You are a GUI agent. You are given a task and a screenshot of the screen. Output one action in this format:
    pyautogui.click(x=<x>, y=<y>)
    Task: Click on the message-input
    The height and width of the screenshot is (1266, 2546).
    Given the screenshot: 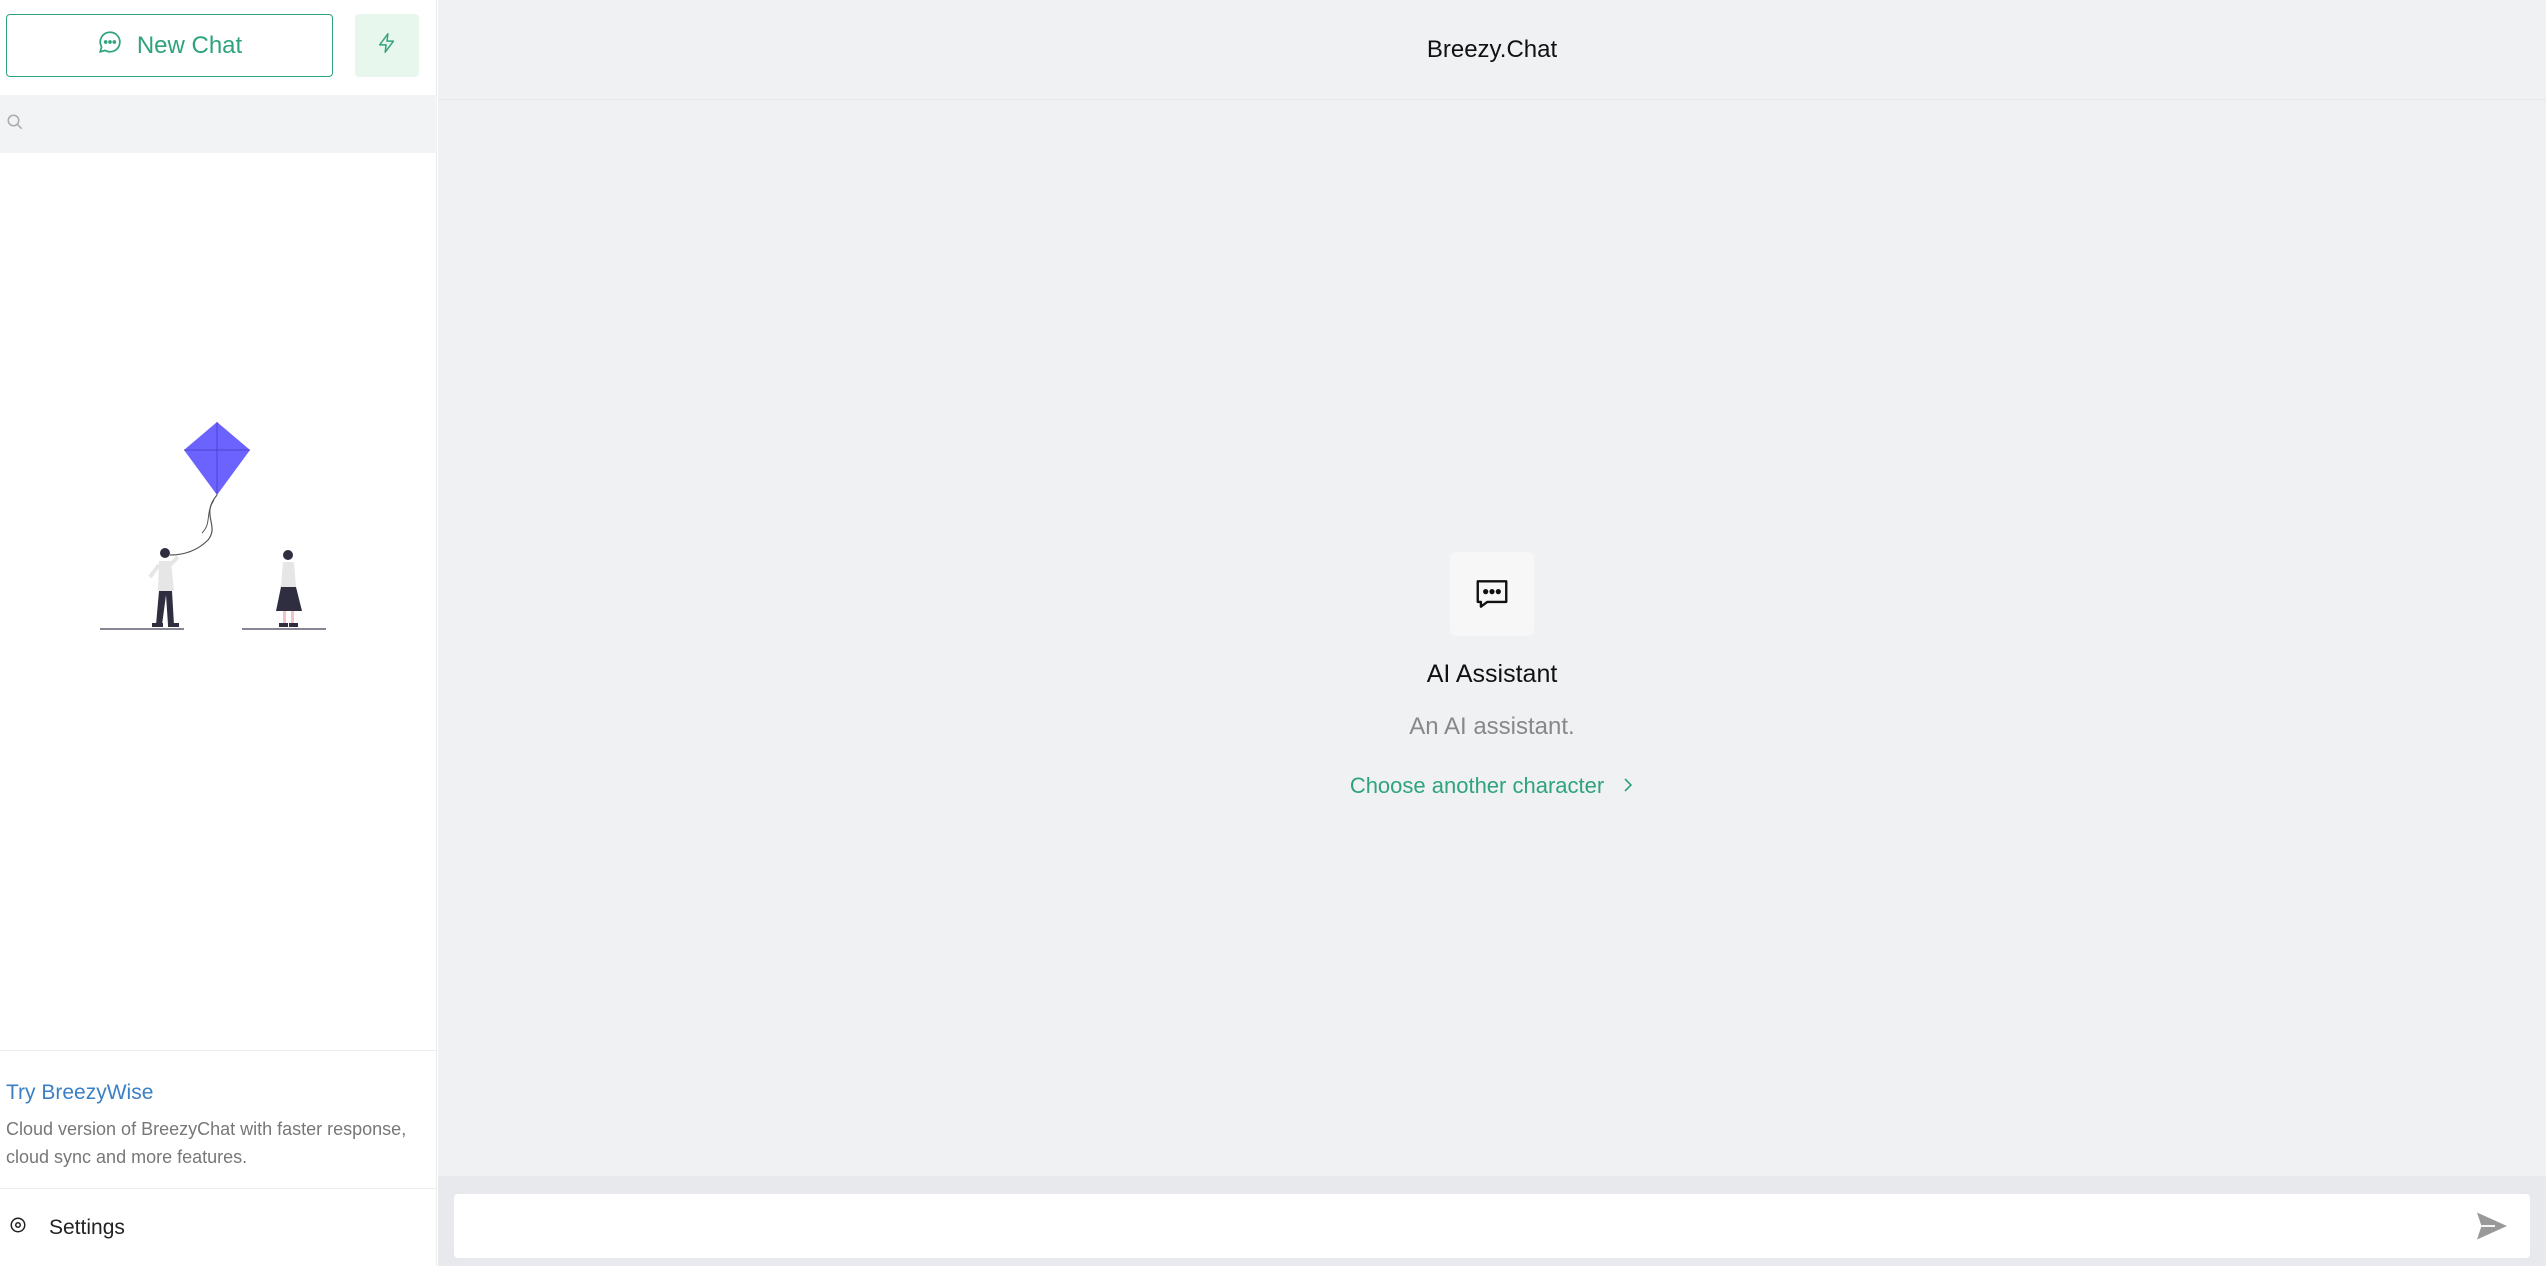 What is the action you would take?
    pyautogui.click(x=1492, y=1226)
    